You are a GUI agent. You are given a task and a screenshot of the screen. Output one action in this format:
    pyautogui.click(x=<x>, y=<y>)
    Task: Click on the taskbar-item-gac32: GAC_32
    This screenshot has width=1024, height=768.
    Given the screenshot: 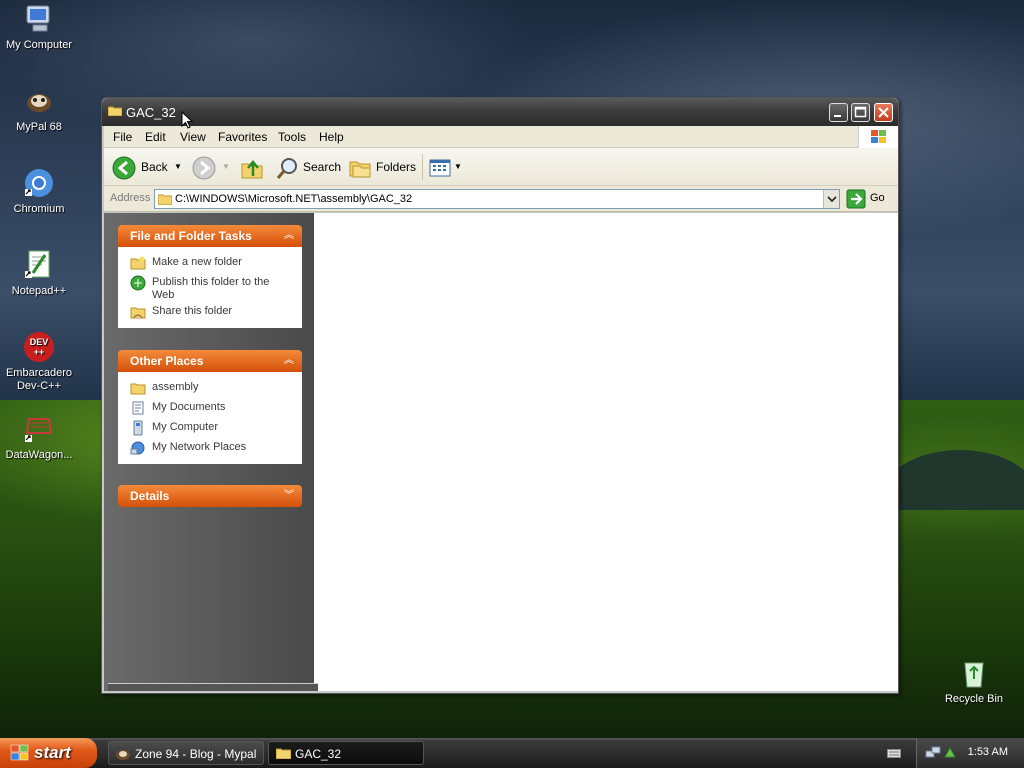 What is the action you would take?
    pyautogui.click(x=346, y=753)
    